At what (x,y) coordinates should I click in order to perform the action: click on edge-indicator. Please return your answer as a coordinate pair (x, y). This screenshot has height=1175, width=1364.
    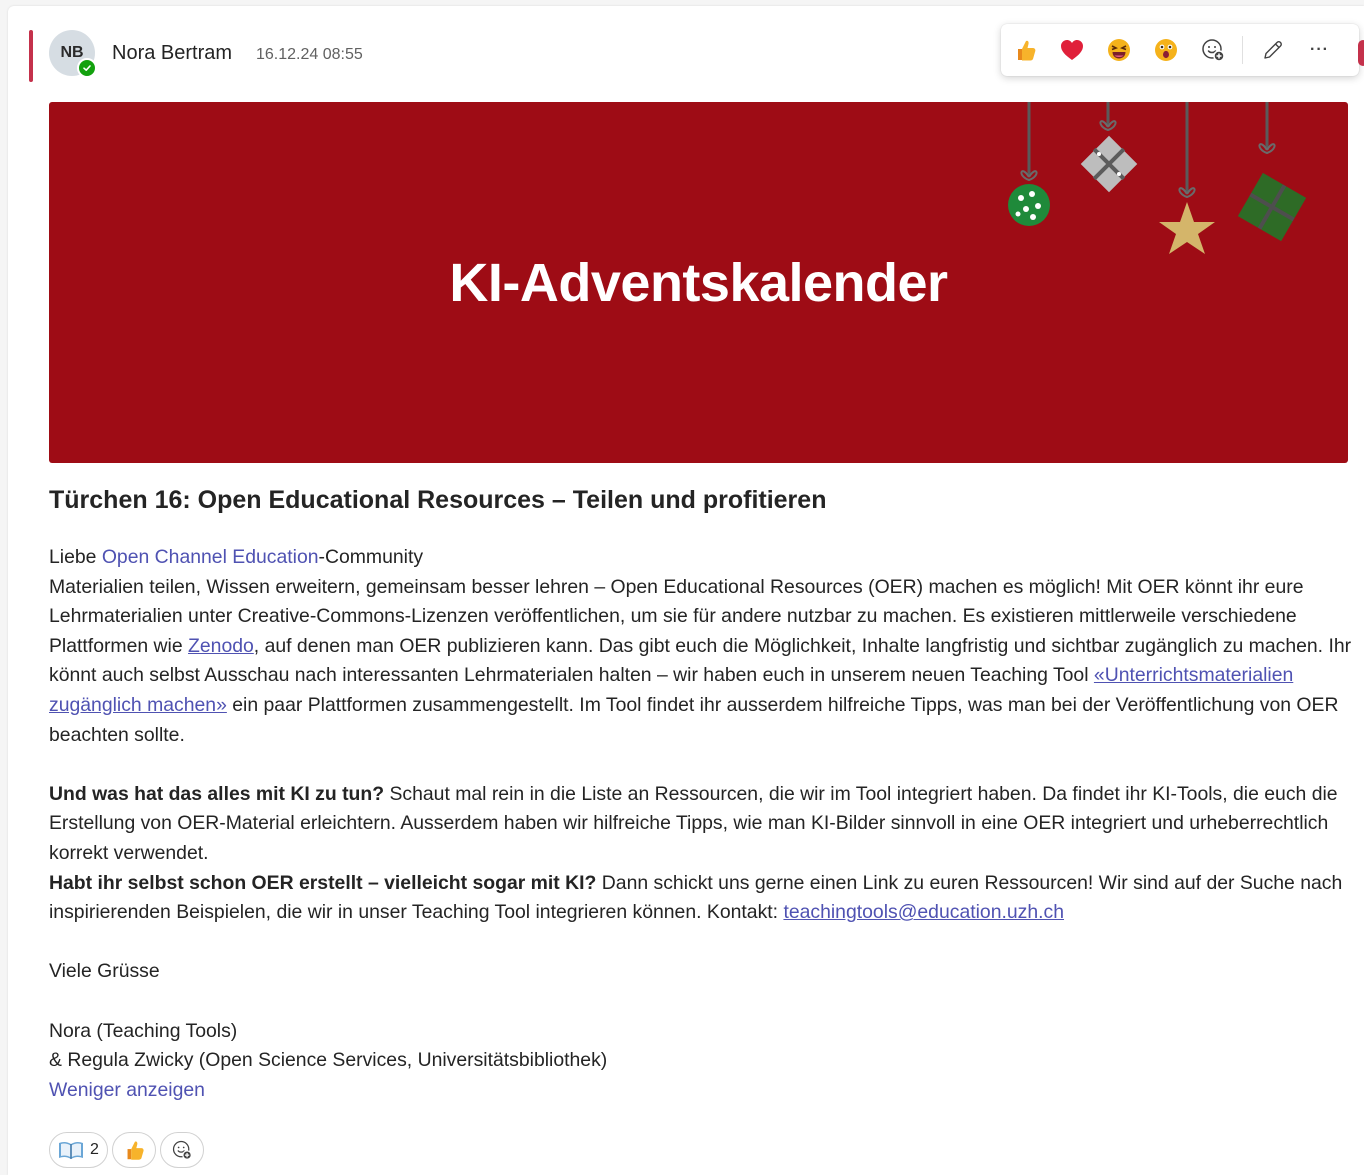
    Looking at the image, I should click on (1361, 53).